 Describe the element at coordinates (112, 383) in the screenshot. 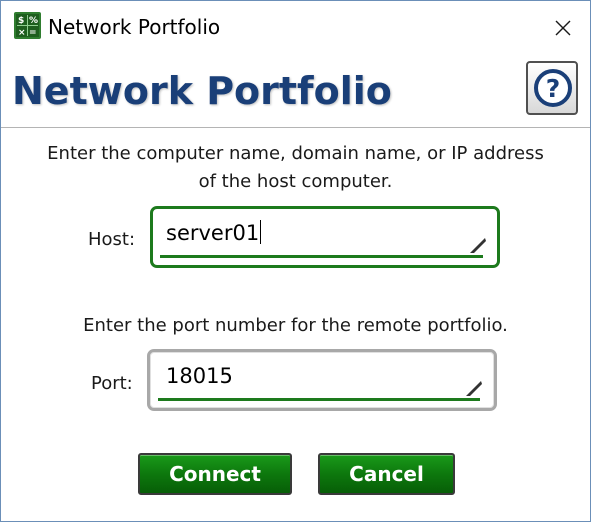

I see `port-label: Port:` at that location.